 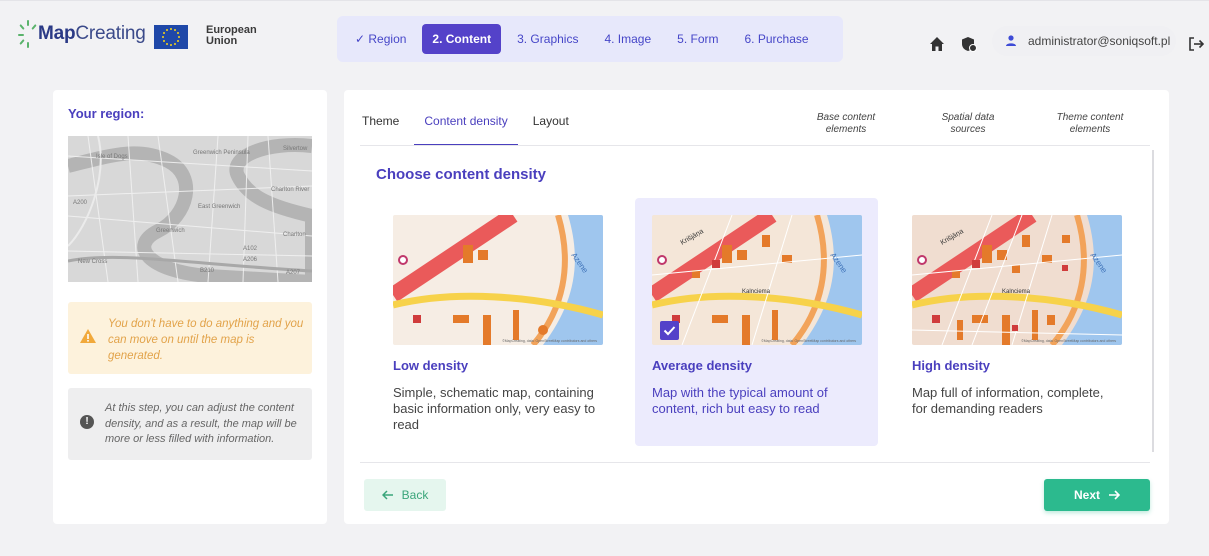 What do you see at coordinates (27, 34) in the screenshot?
I see `logo-burst-icon` at bounding box center [27, 34].